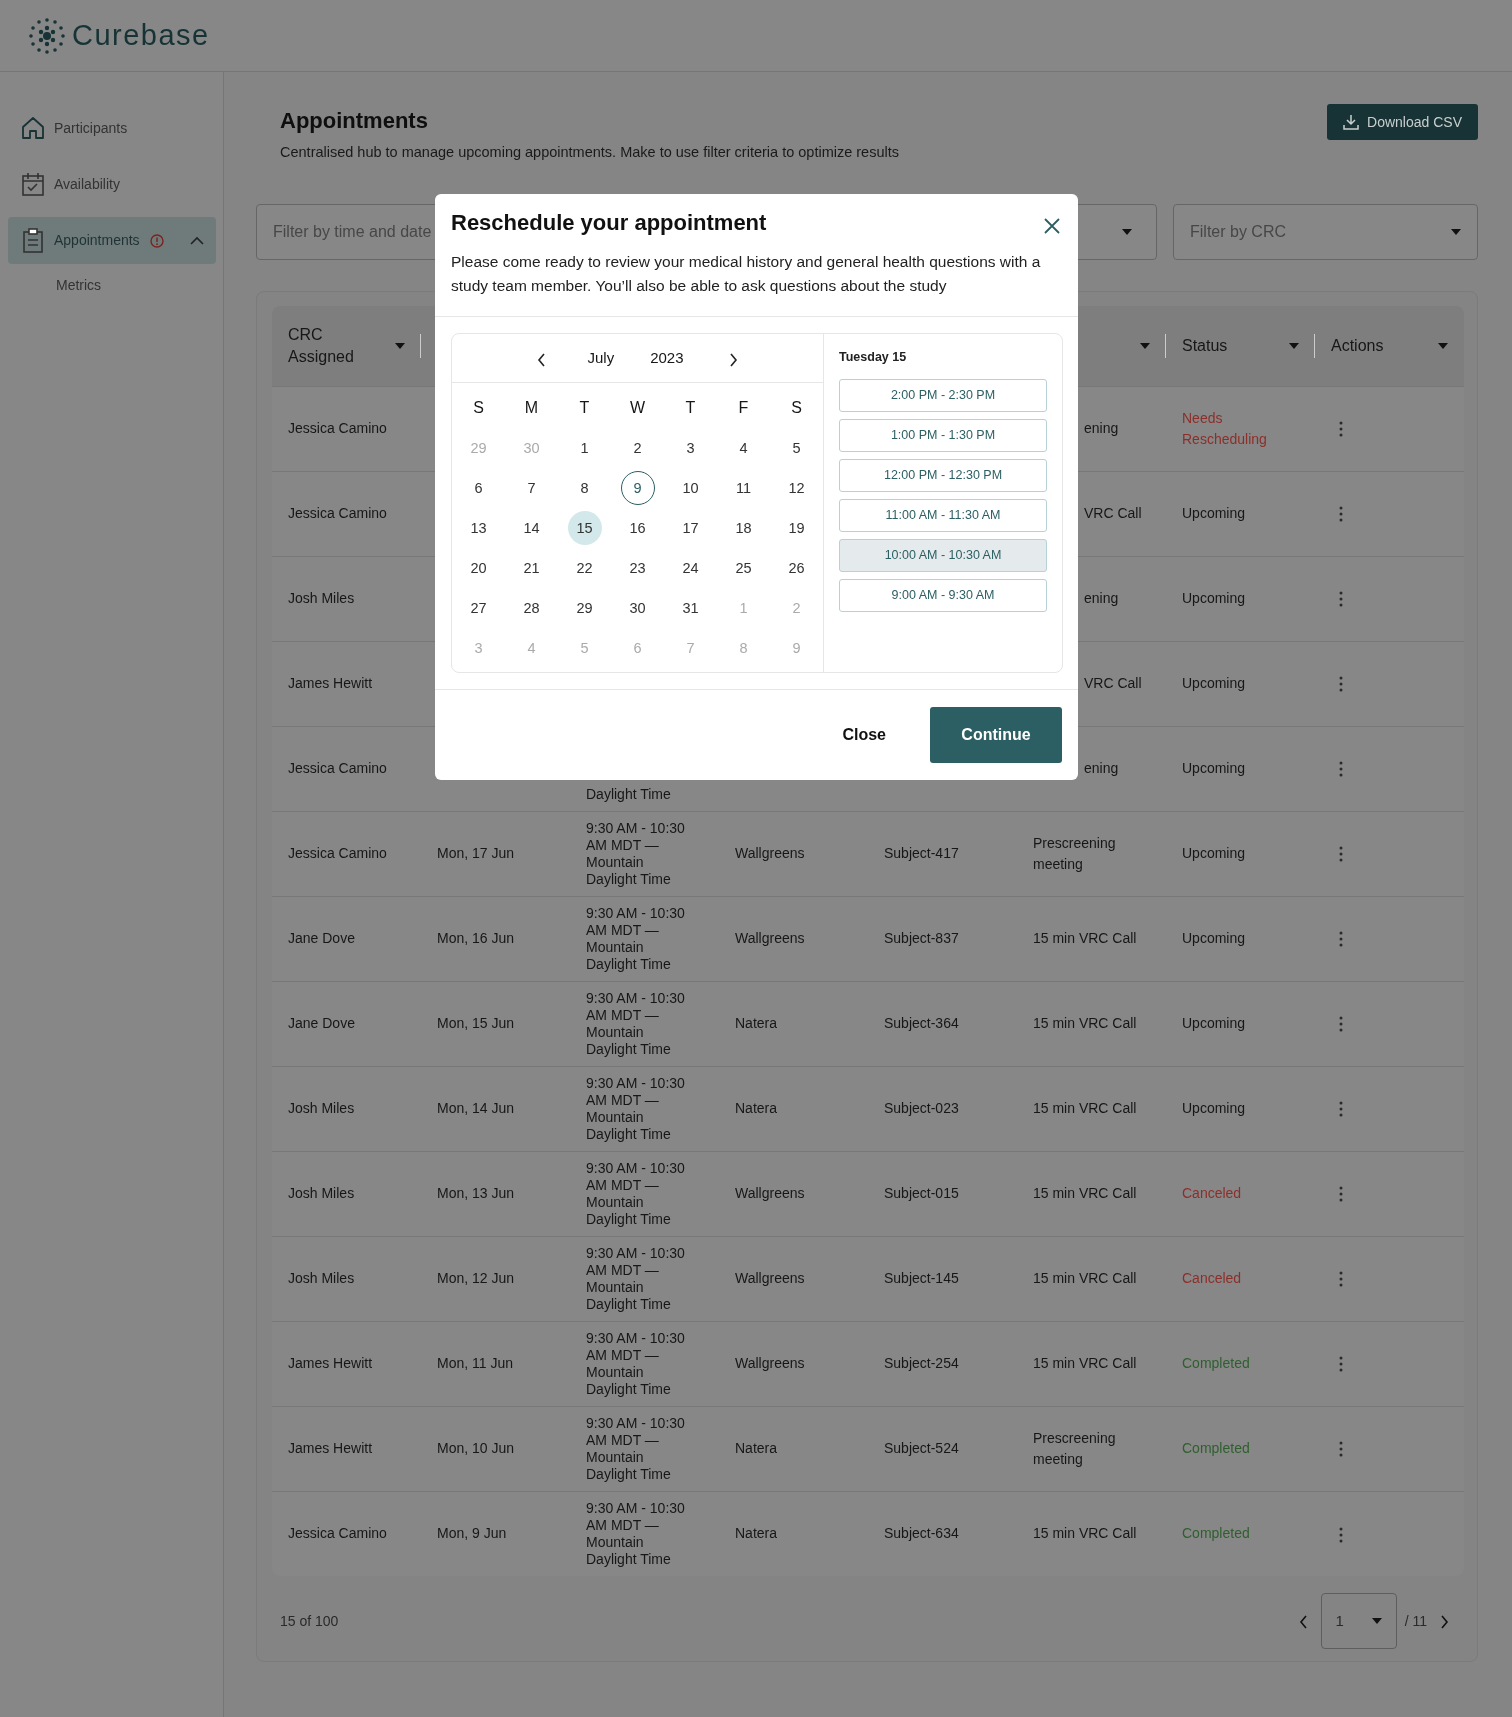 Image resolution: width=1512 pixels, height=1717 pixels. What do you see at coordinates (743, 528) in the screenshot?
I see `calendar-day: 18` at bounding box center [743, 528].